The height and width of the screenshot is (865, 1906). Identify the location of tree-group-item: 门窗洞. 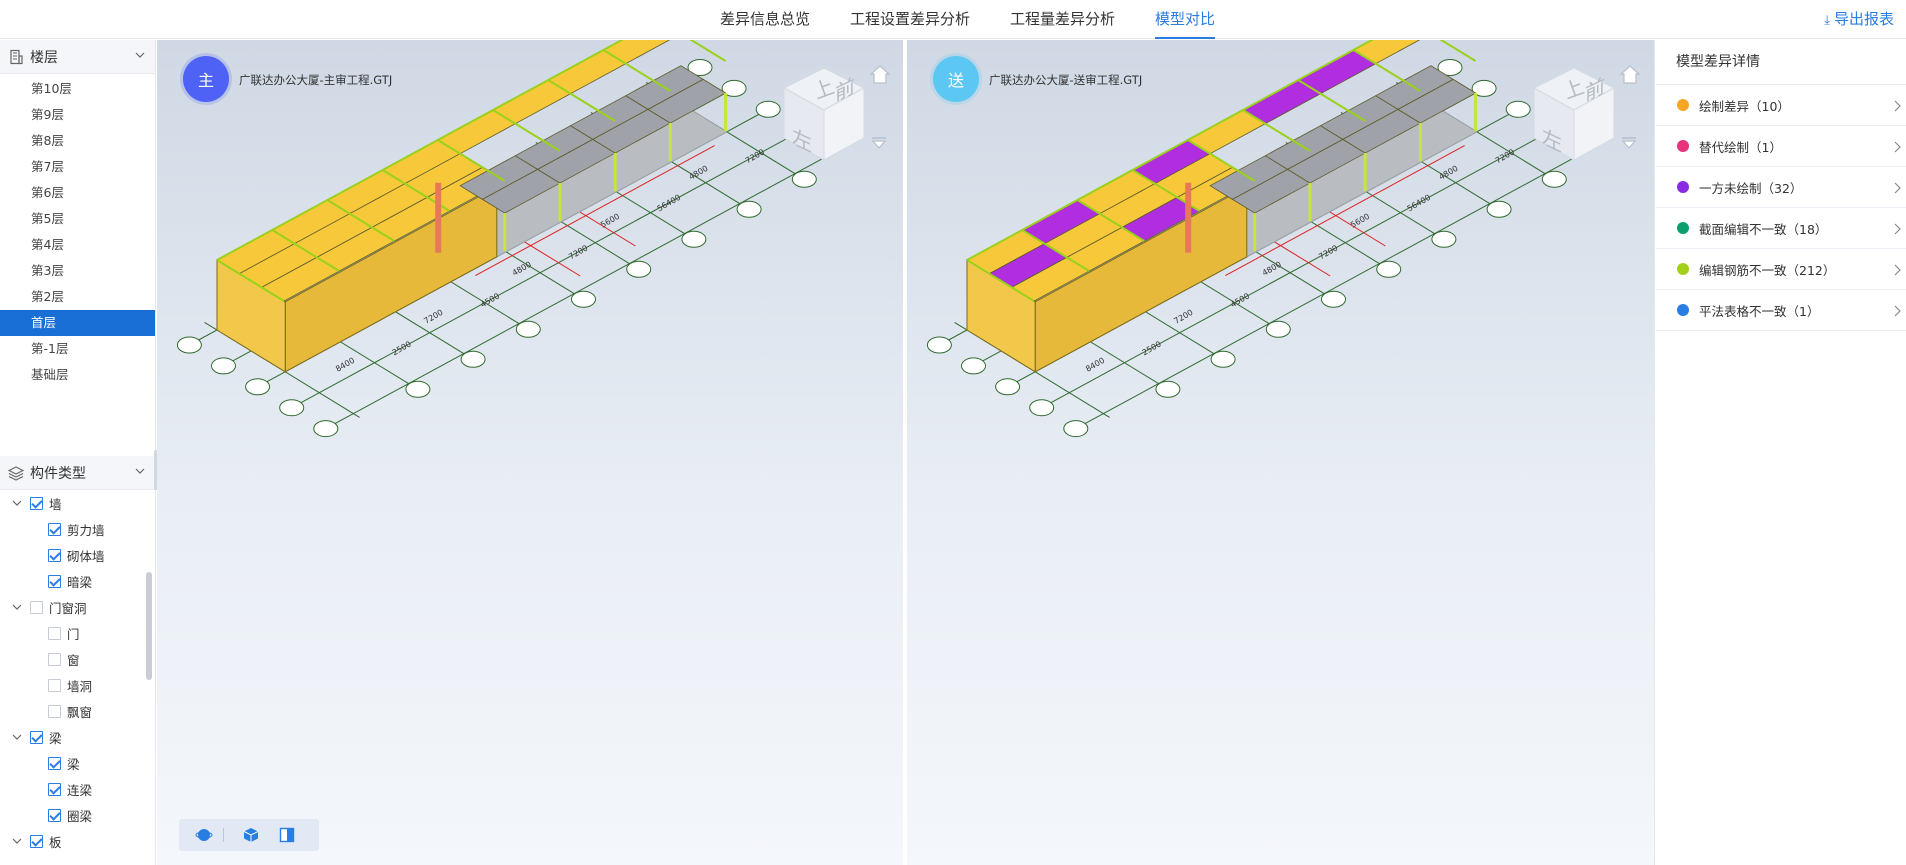
(74, 607).